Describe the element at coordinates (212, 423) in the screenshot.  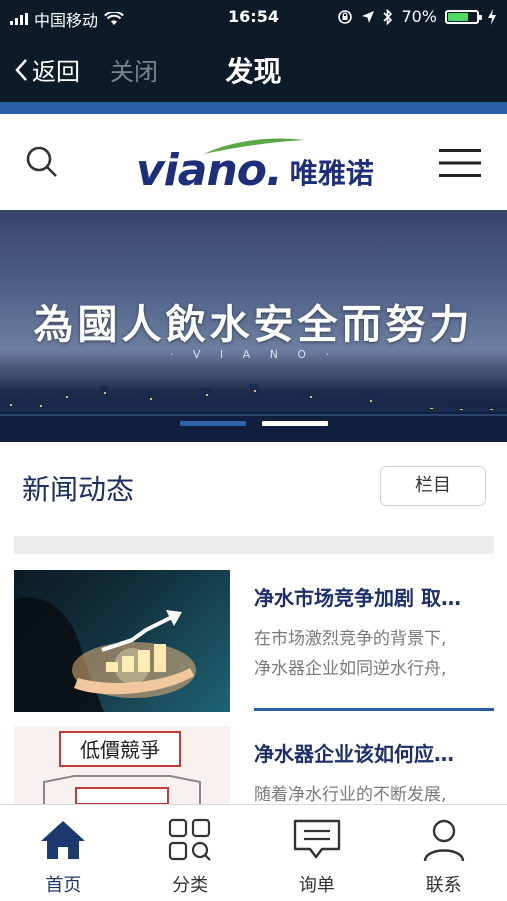
I see `carousel-dot` at that location.